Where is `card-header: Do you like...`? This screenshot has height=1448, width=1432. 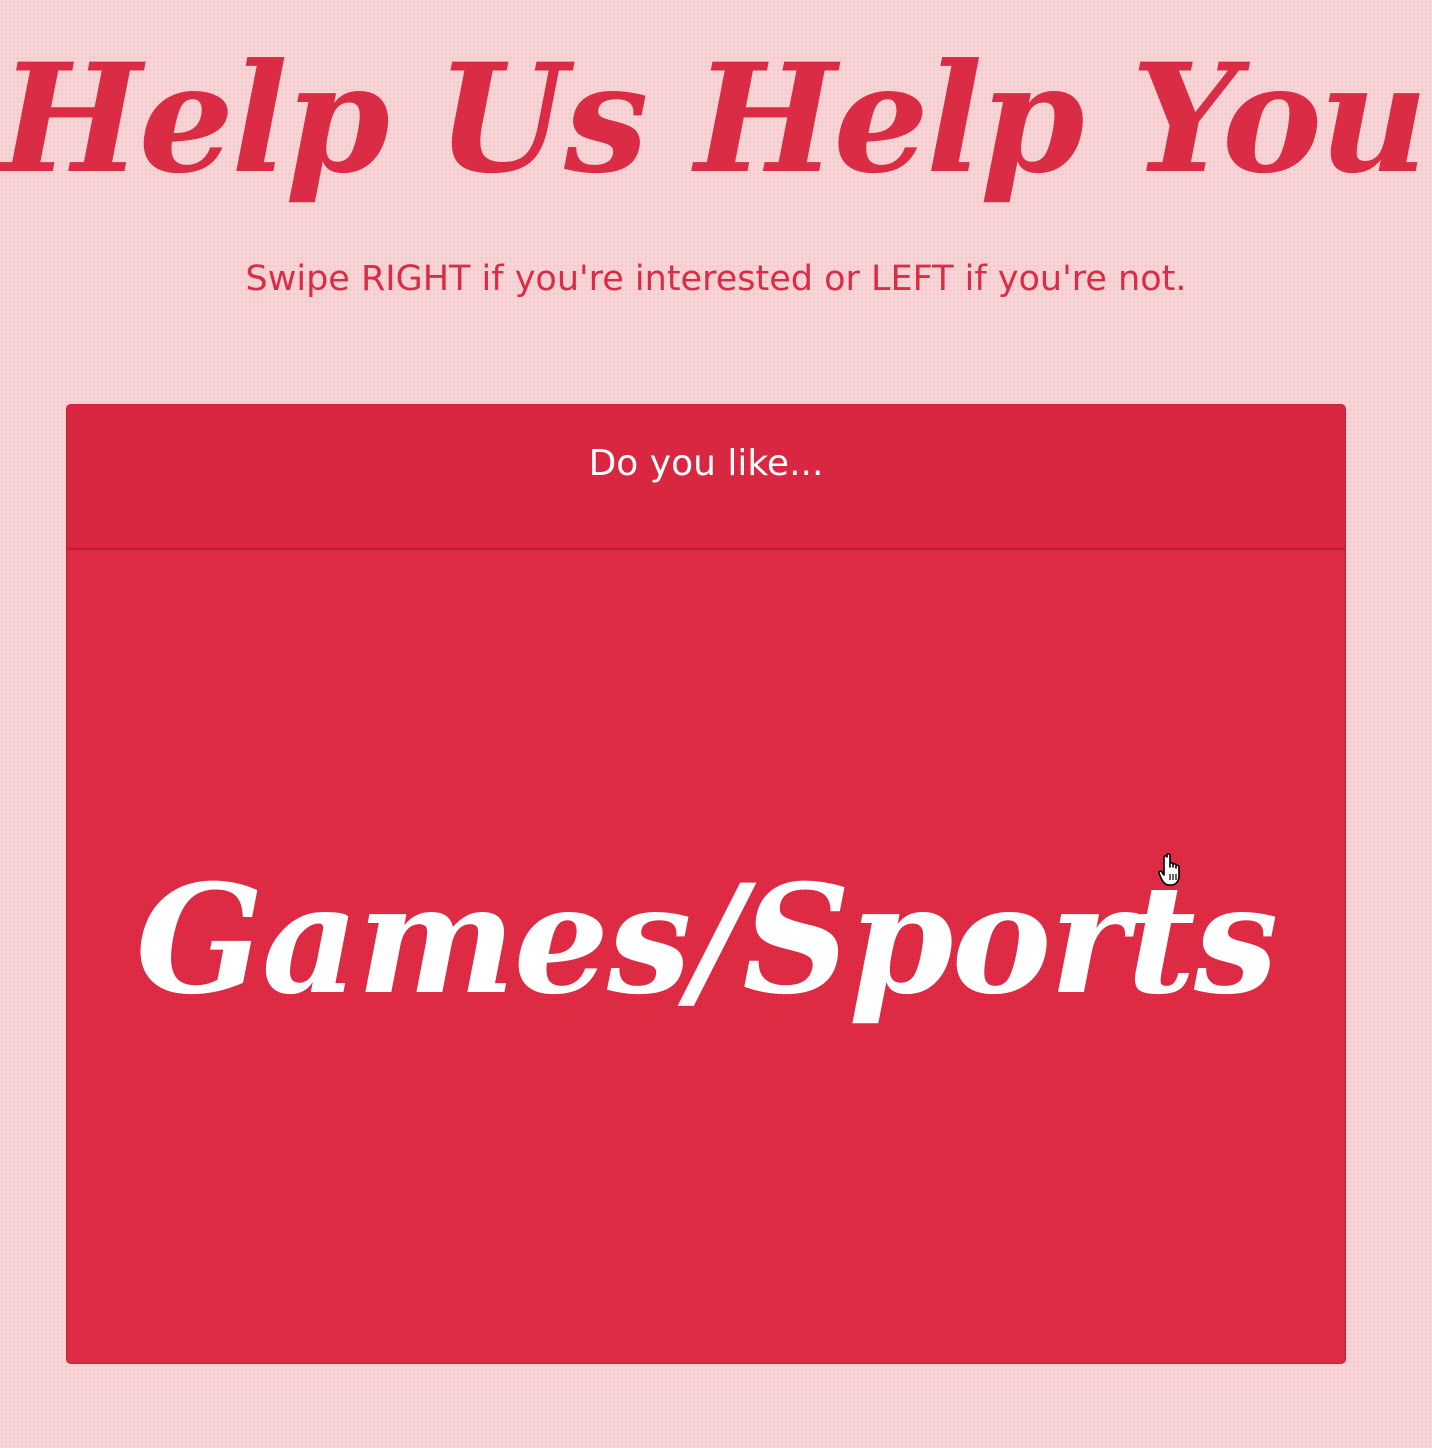 card-header: Do you like... is located at coordinates (706, 477).